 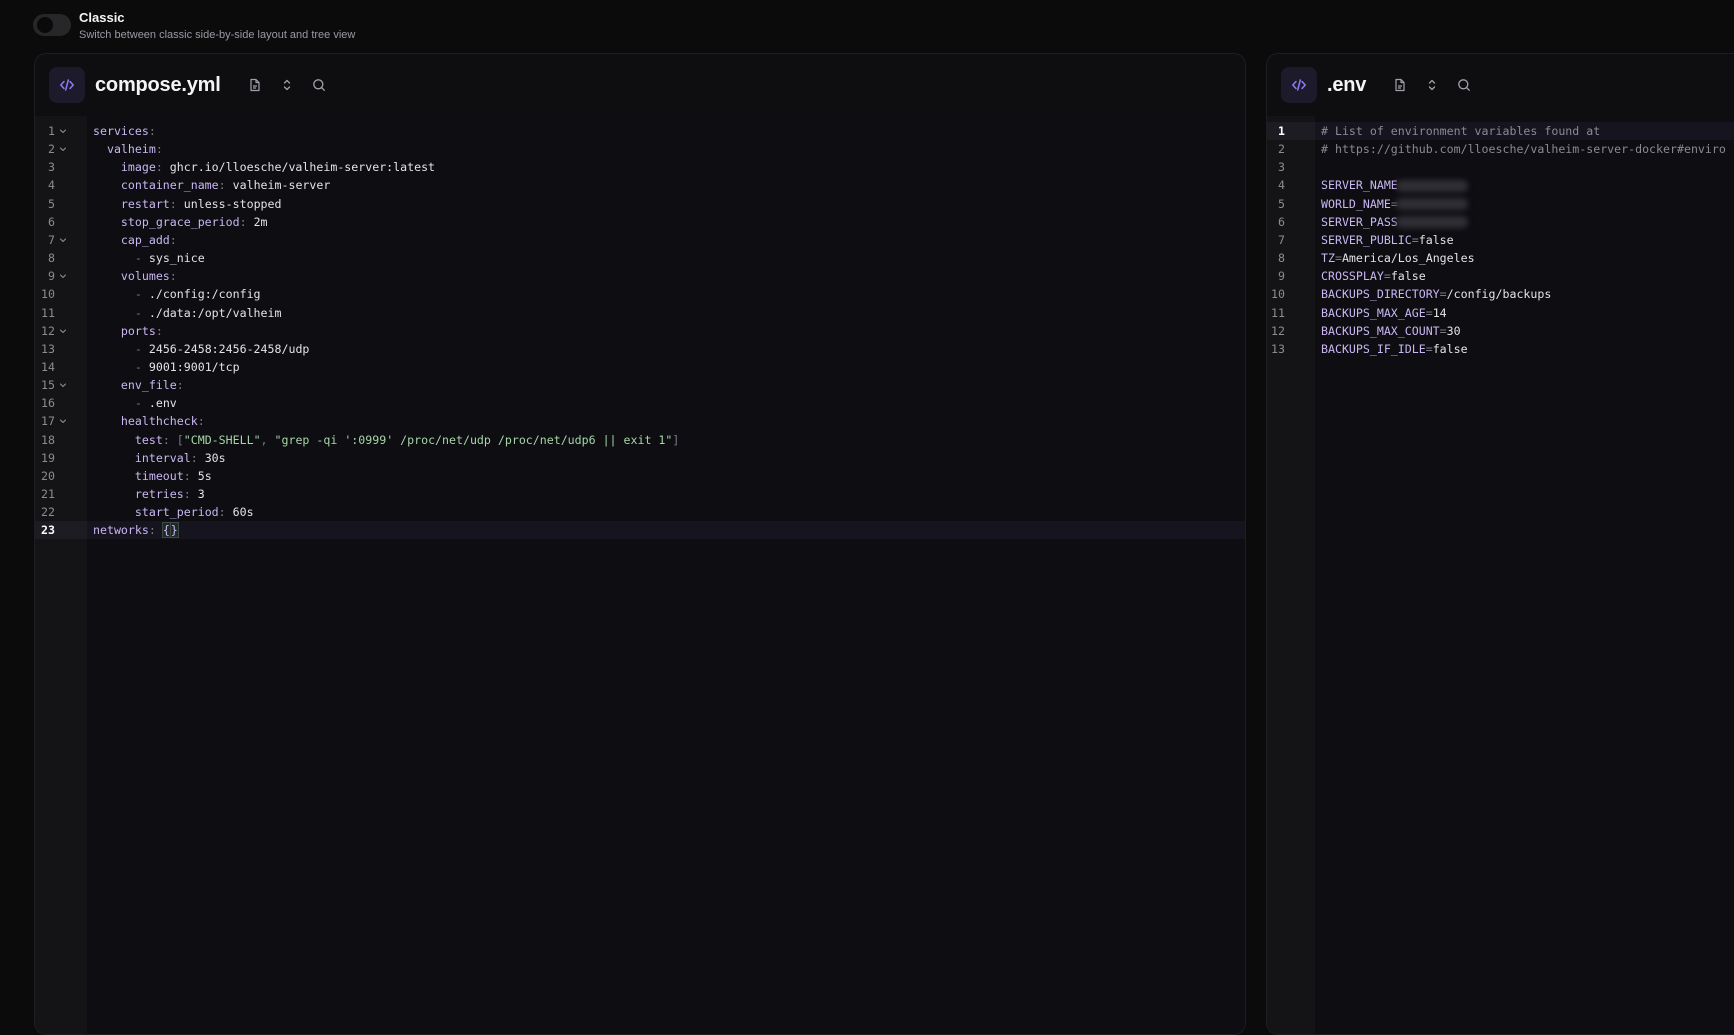 I want to click on line-number: 13, so click(x=48, y=348).